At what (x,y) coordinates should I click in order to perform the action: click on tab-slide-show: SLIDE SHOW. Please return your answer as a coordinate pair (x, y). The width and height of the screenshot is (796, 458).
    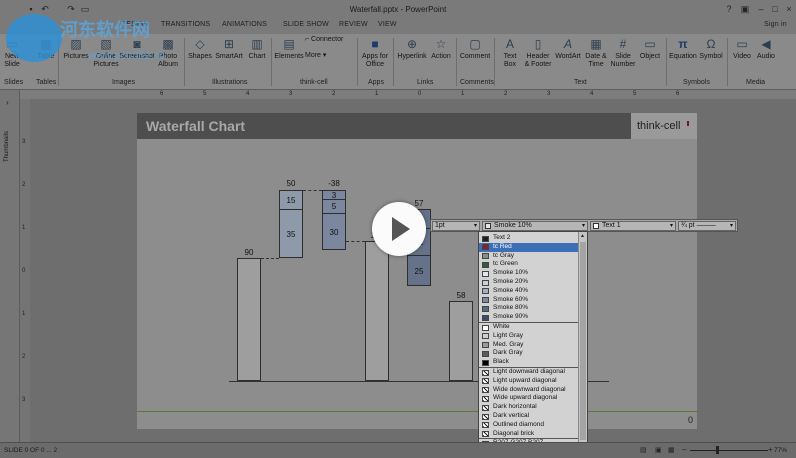
    Looking at the image, I should click on (306, 24).